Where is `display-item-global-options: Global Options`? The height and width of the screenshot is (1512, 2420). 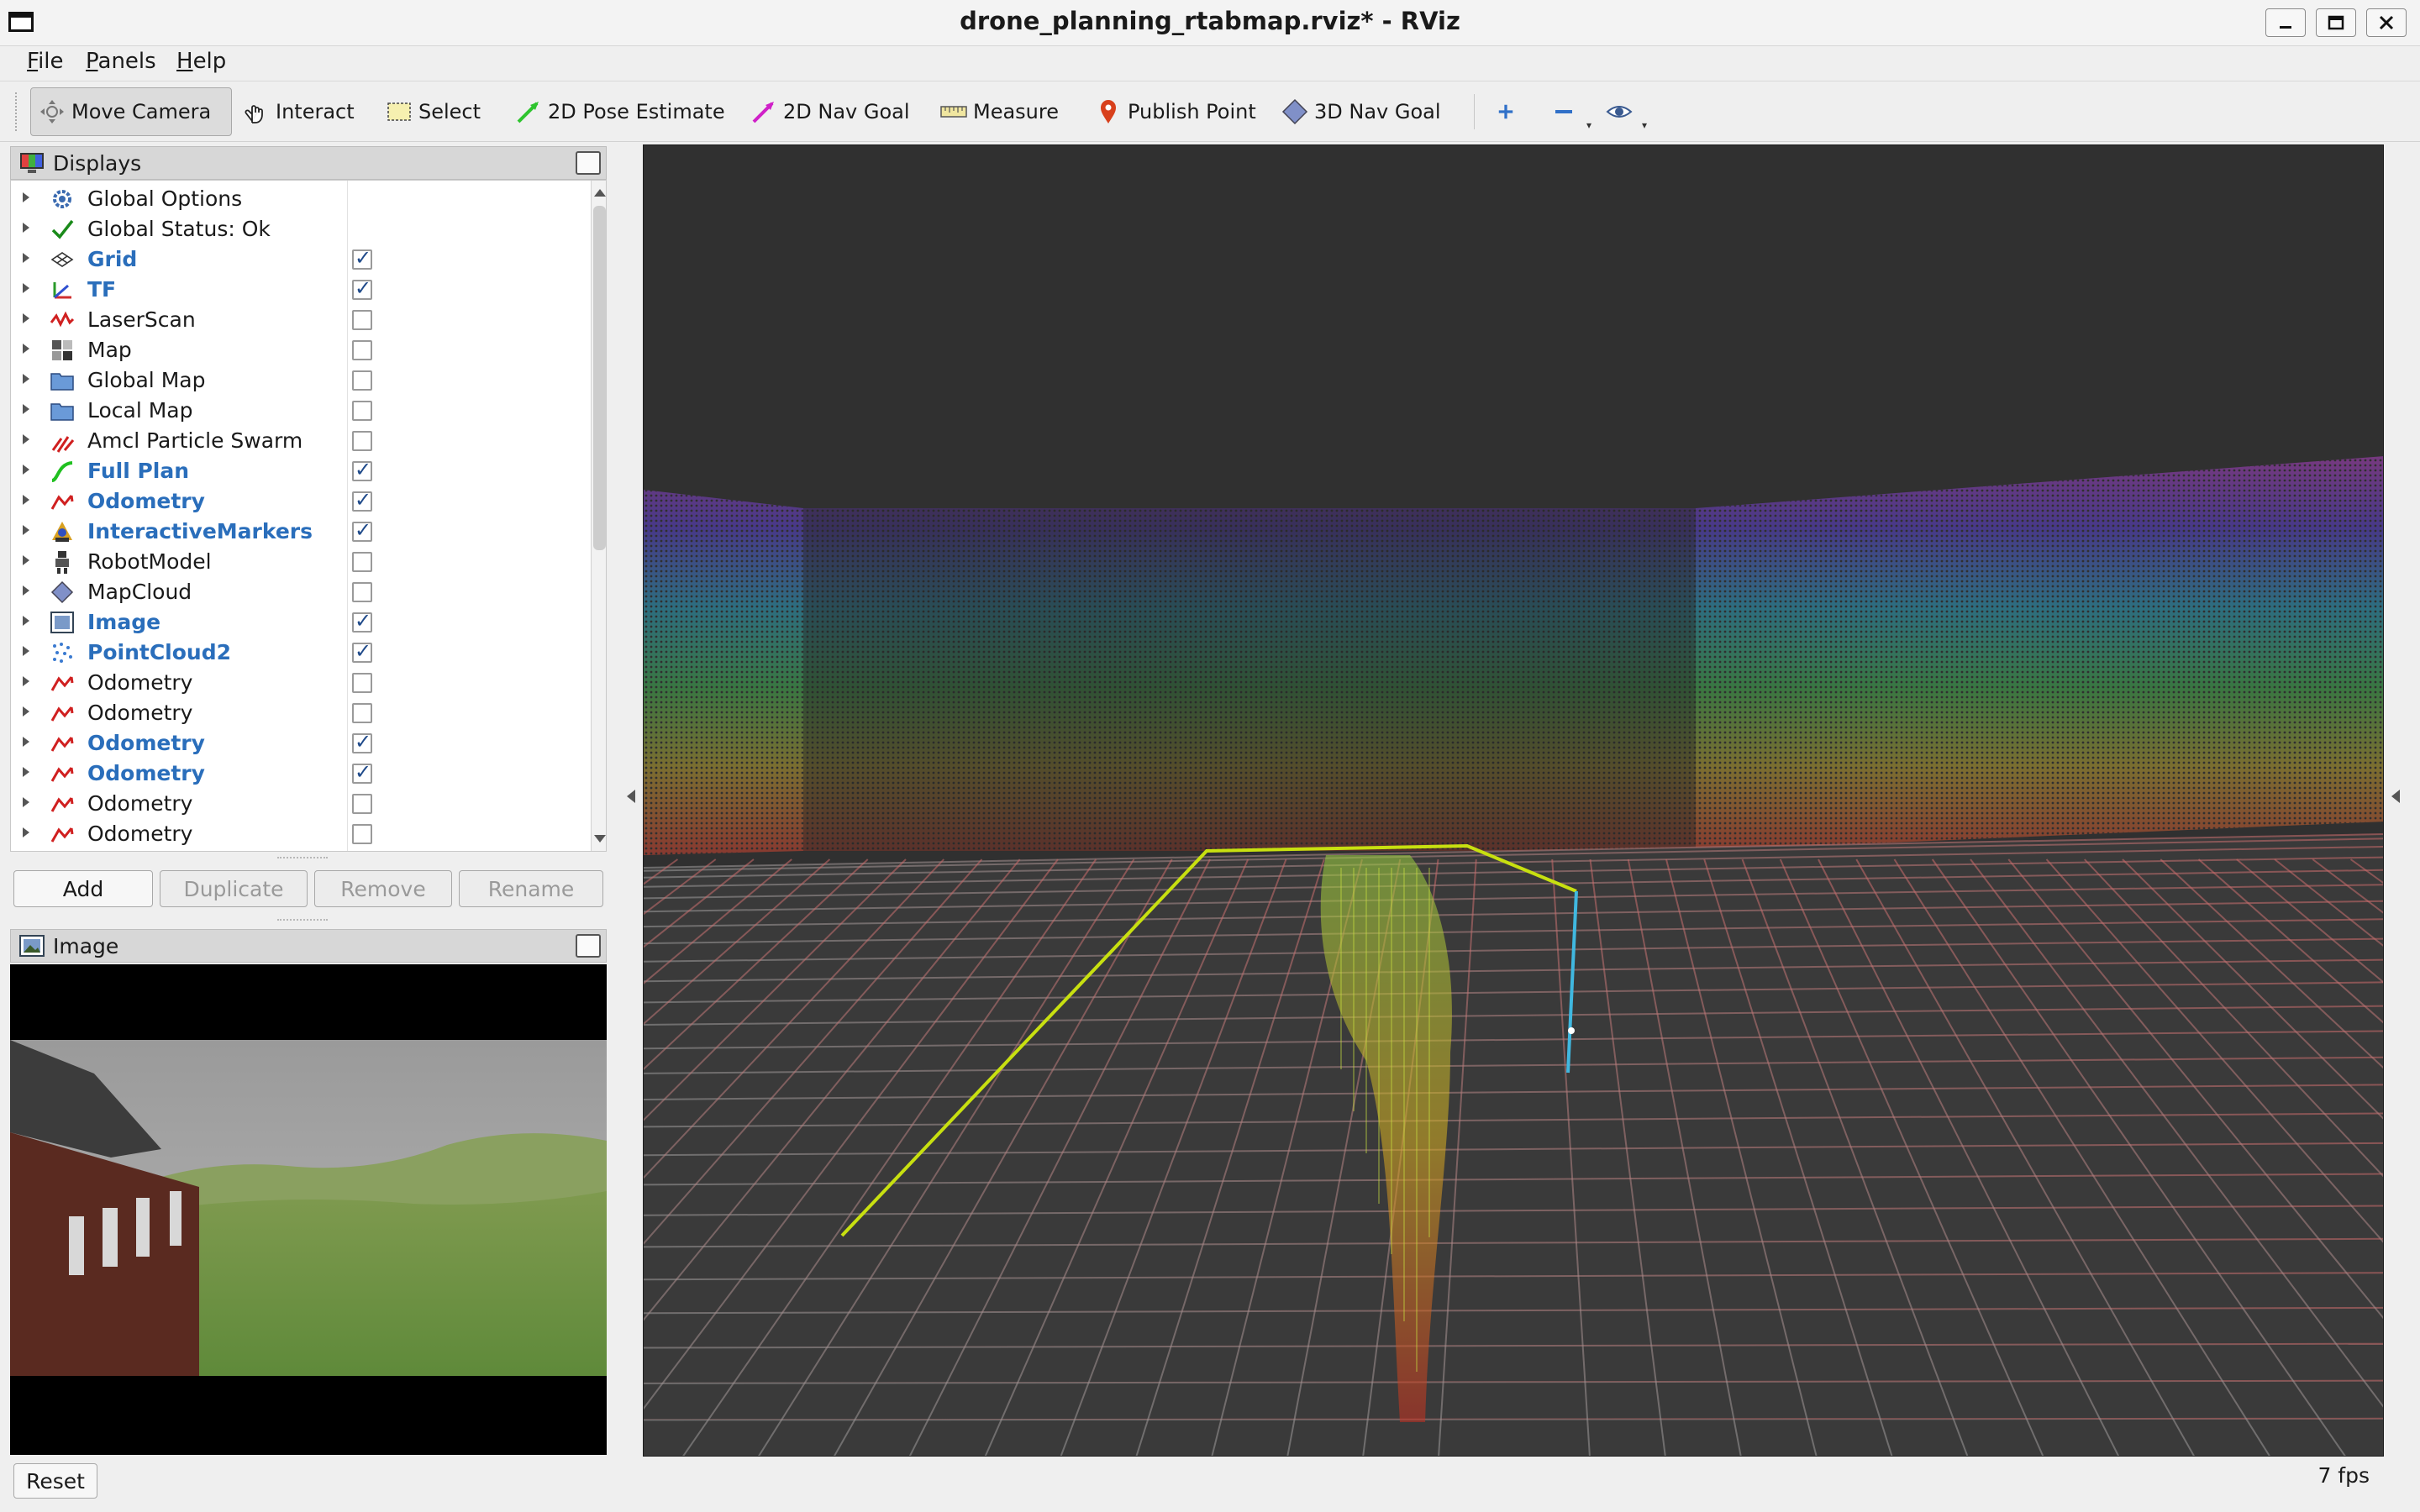
display-item-global-options: Global Options is located at coordinates (296, 199).